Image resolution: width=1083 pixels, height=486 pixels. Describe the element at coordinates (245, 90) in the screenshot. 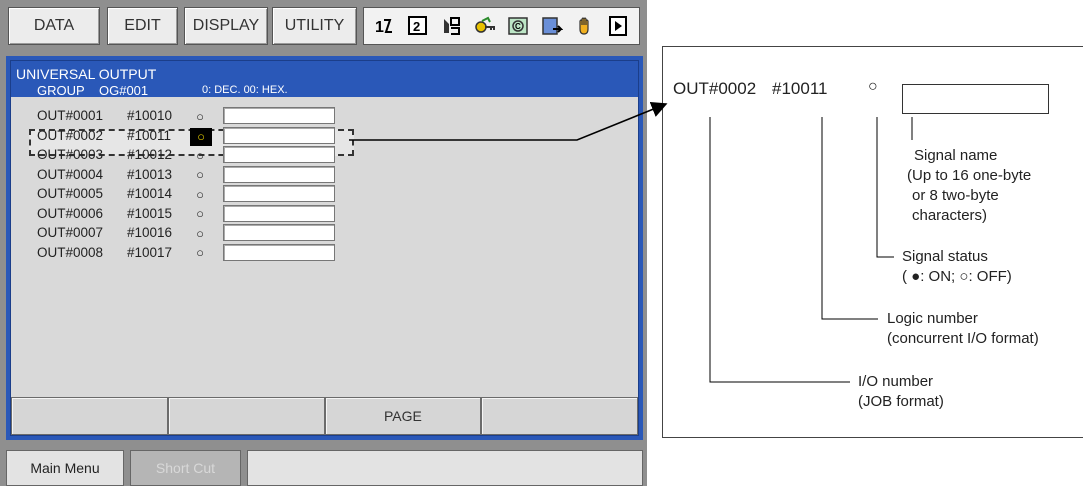

I see `format-note: 0: DEC. 00: HEX.` at that location.